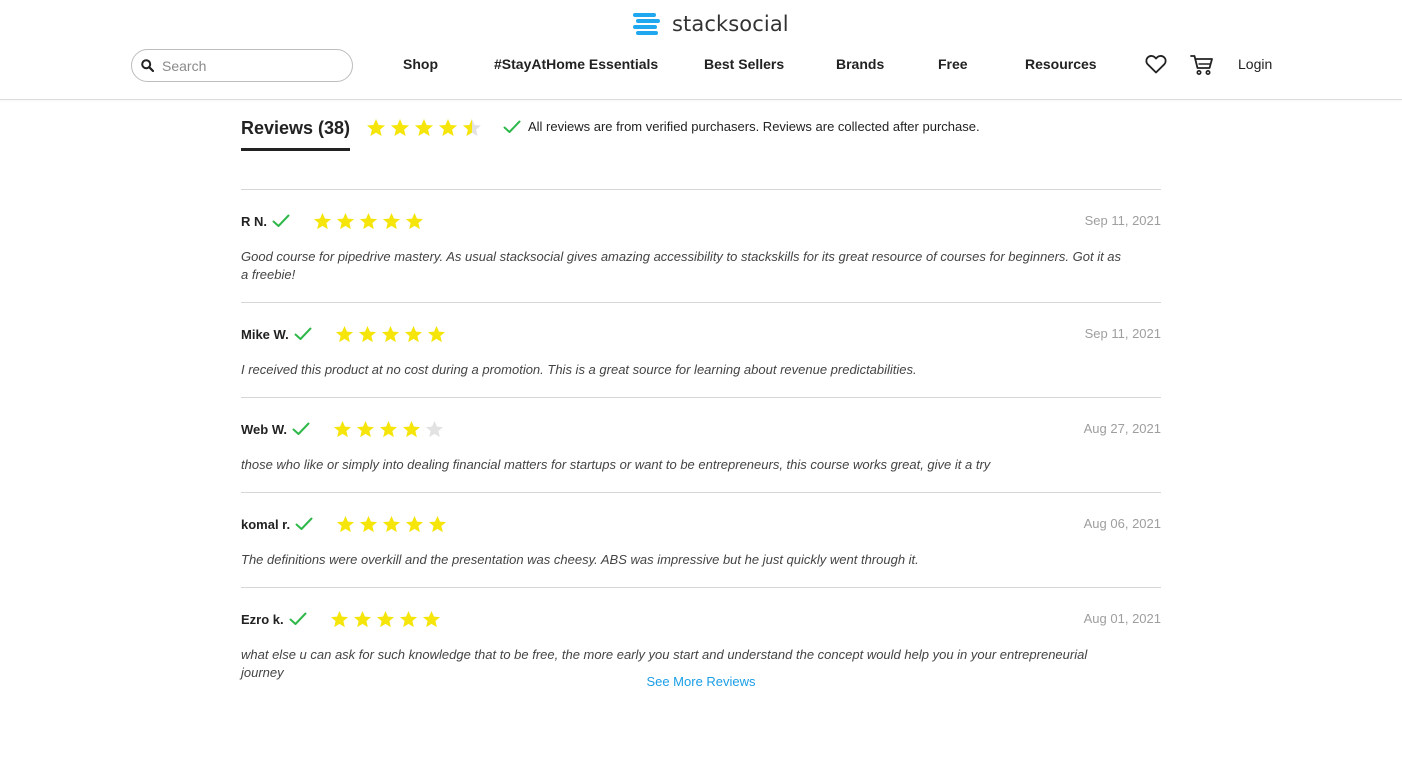 The width and height of the screenshot is (1402, 774). Describe the element at coordinates (701, 221) in the screenshot. I see `review-header: R N. Sep 11, 2021` at that location.